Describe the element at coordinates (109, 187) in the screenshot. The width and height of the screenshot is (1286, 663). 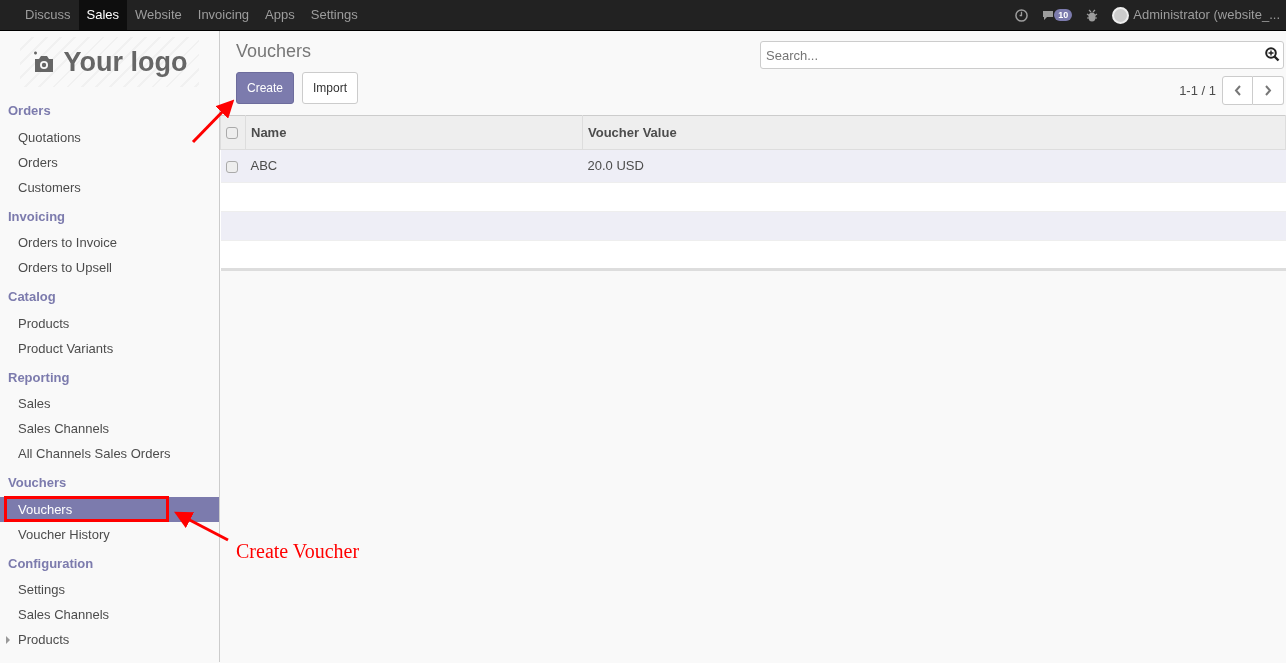
I see `sidebar-item: Customers` at that location.